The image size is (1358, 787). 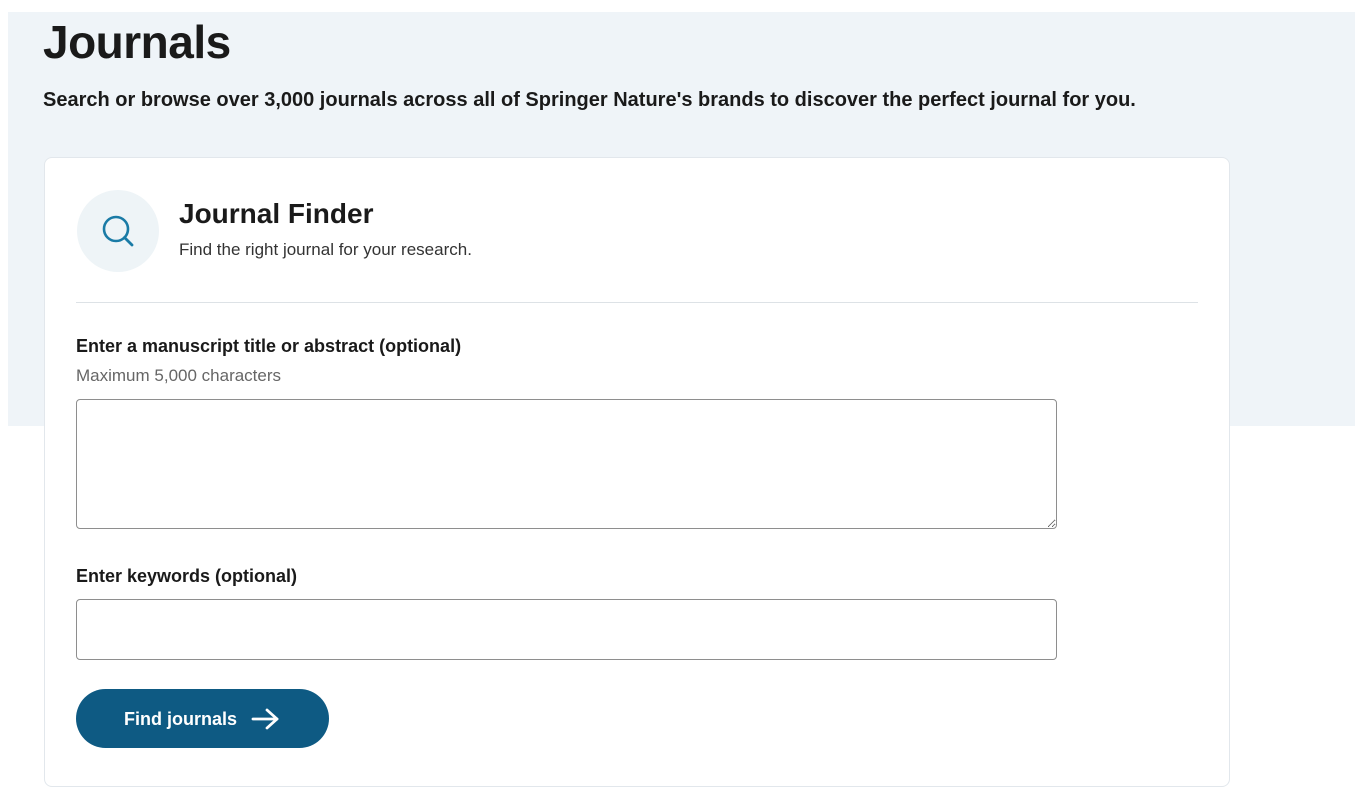 What do you see at coordinates (179, 375) in the screenshot?
I see `abstract-field-hint: Maximum 5,000 characters` at bounding box center [179, 375].